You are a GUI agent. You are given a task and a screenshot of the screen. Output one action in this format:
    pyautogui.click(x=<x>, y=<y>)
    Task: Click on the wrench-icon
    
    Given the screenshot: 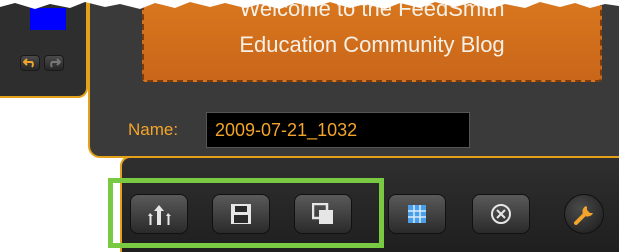 What is the action you would take?
    pyautogui.click(x=583, y=215)
    